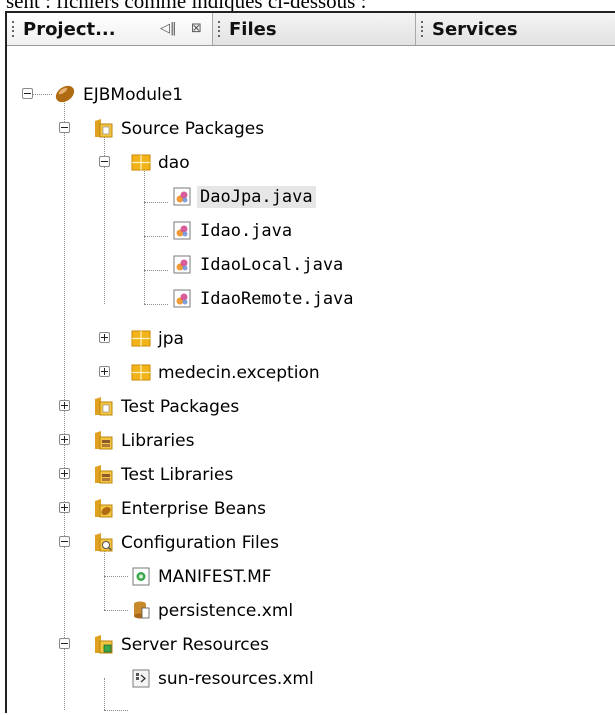 The width and height of the screenshot is (615, 715). Describe the element at coordinates (311, 441) in the screenshot. I see `tree-row-libraries: Libraries` at that location.